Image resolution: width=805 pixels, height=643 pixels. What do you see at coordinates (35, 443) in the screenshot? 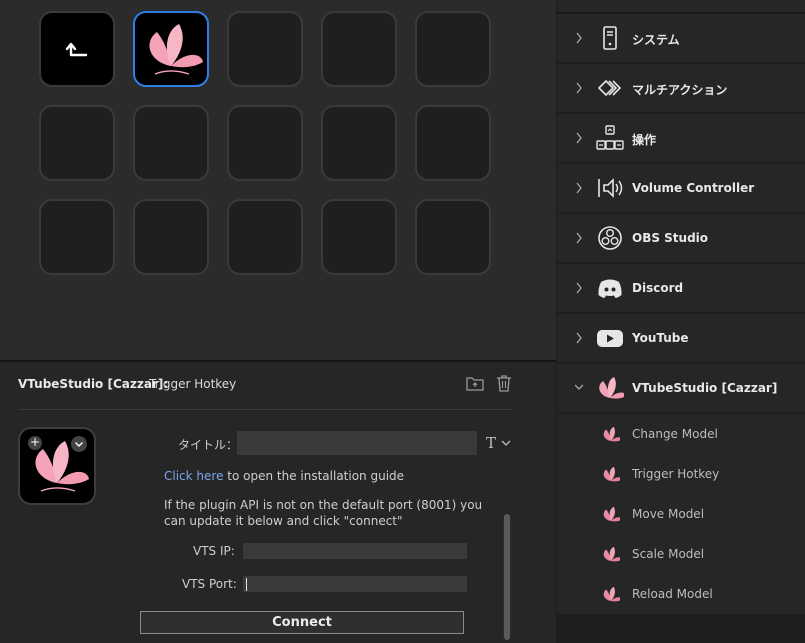
I see `add-icon: +` at bounding box center [35, 443].